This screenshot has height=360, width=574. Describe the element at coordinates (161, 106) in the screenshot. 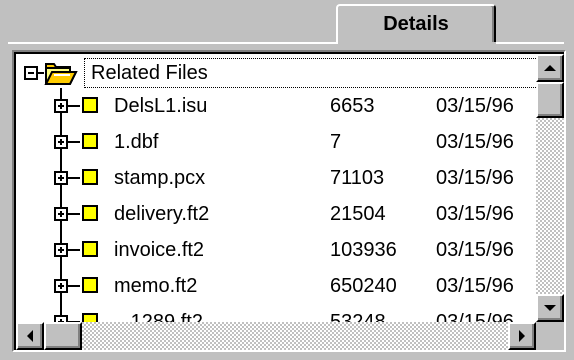

I see `file-name: DelsL1.isu` at that location.